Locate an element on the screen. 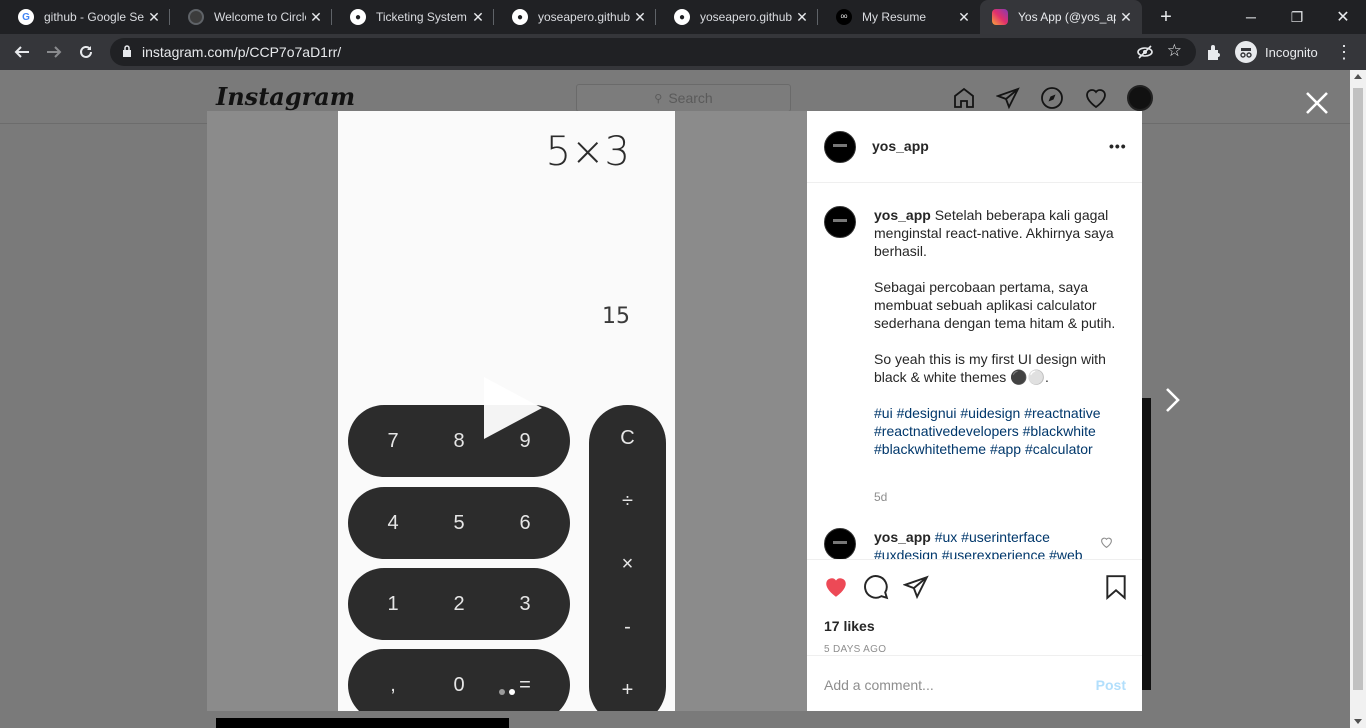 This screenshot has width=1366, height=728. tab-resume: ᵒᵒ My Resume ✕ is located at coordinates (899, 17).